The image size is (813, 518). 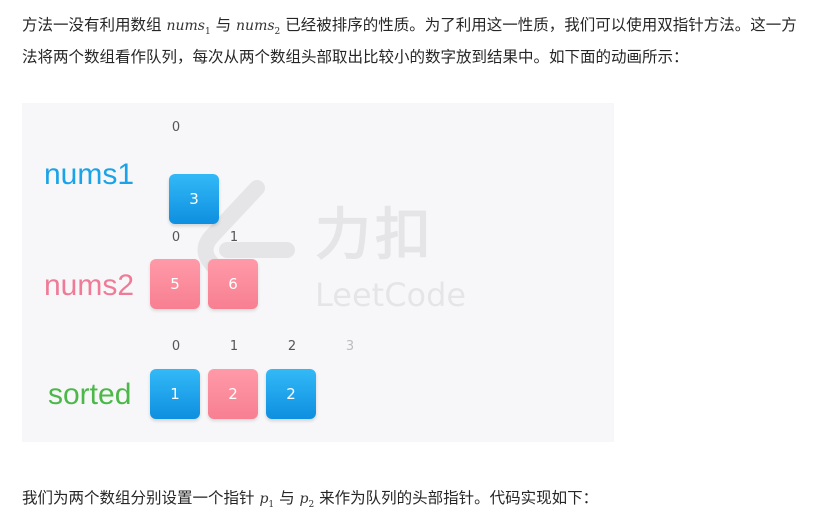 What do you see at coordinates (194, 199) in the screenshot?
I see `nums1-cell: 3` at bounding box center [194, 199].